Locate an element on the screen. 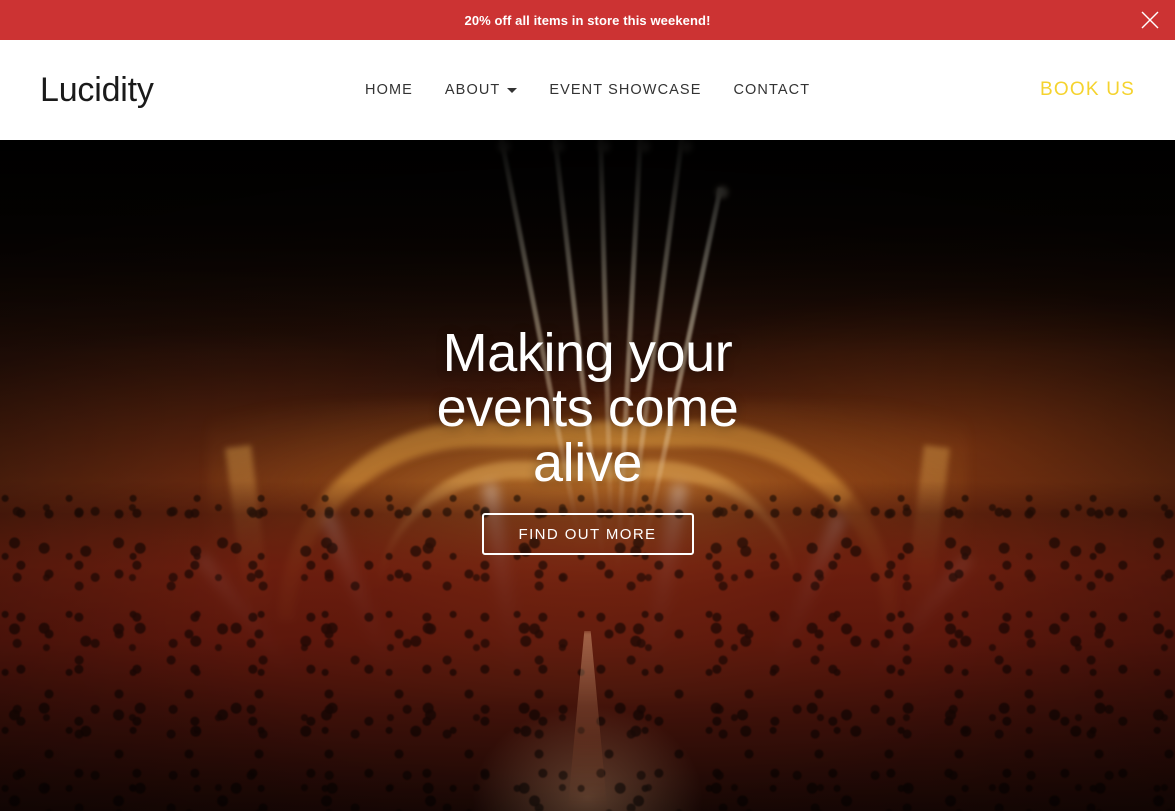  close-icon is located at coordinates (1150, 20).